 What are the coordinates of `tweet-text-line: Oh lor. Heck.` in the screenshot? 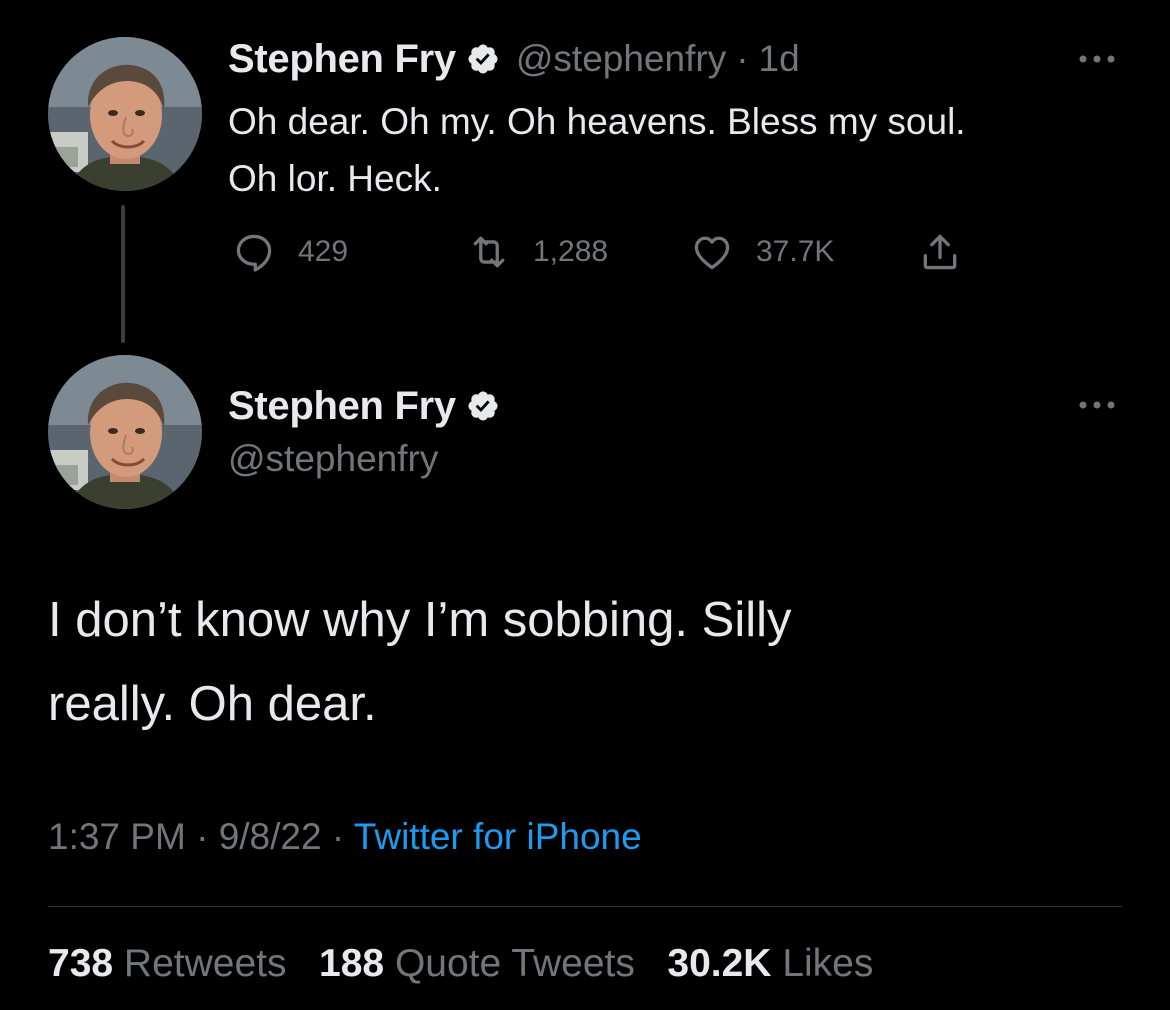 It's located at (335, 178).